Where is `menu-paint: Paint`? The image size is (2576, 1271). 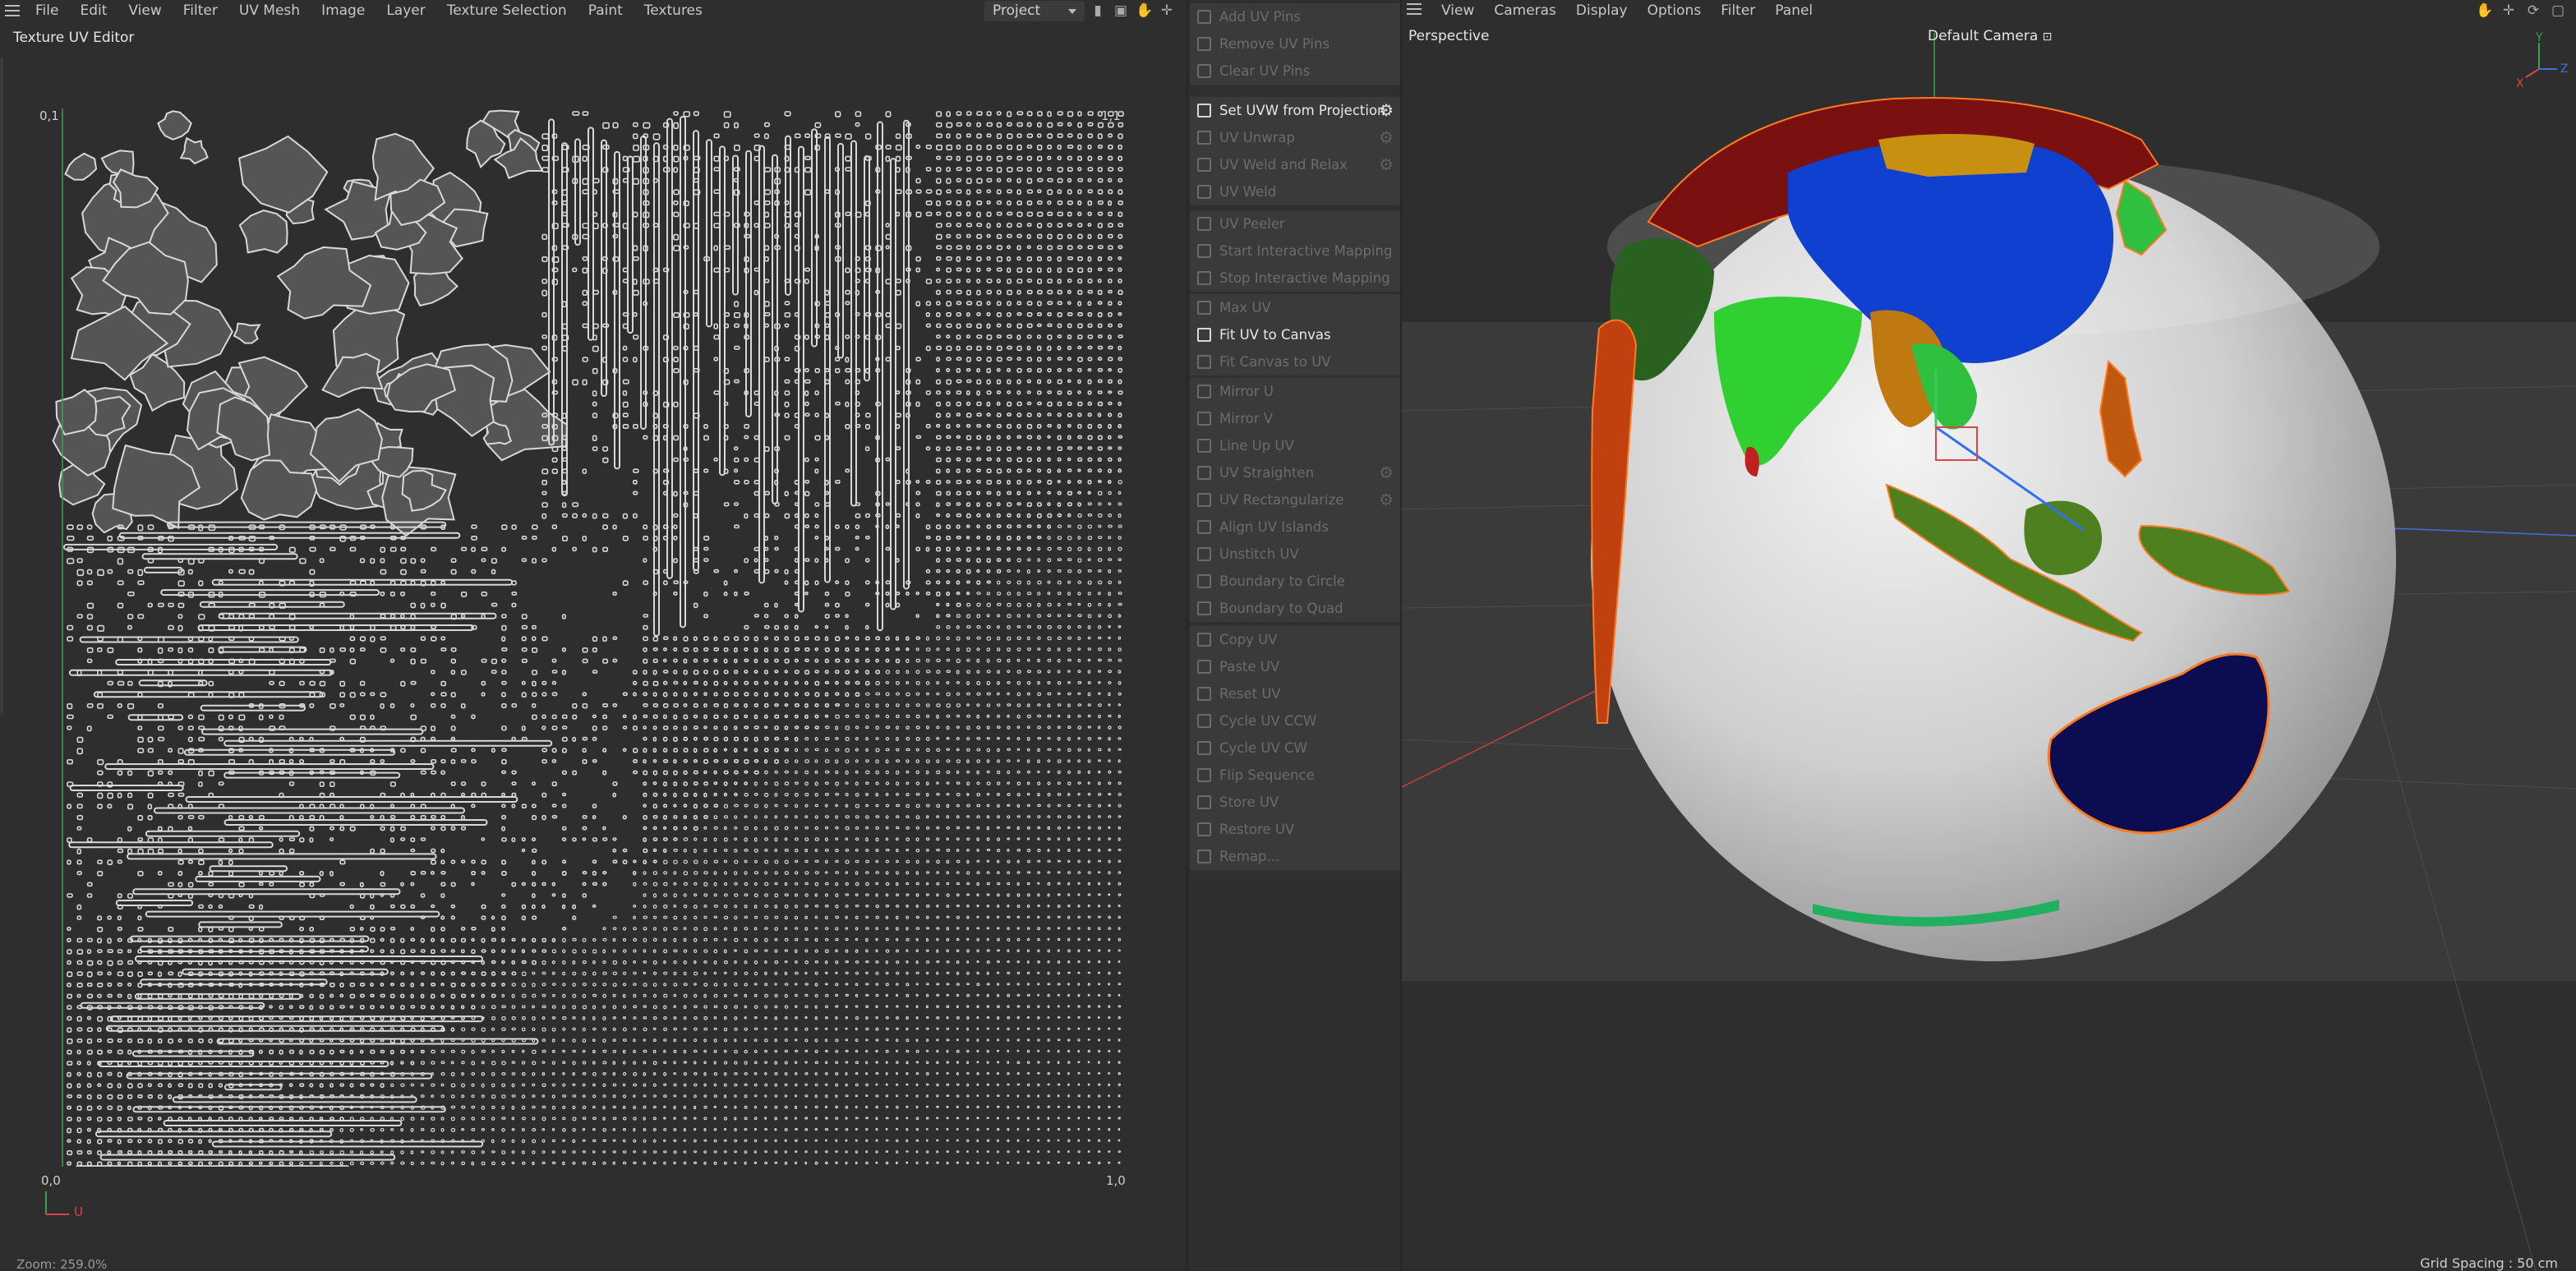
menu-paint: Paint is located at coordinates (606, 10).